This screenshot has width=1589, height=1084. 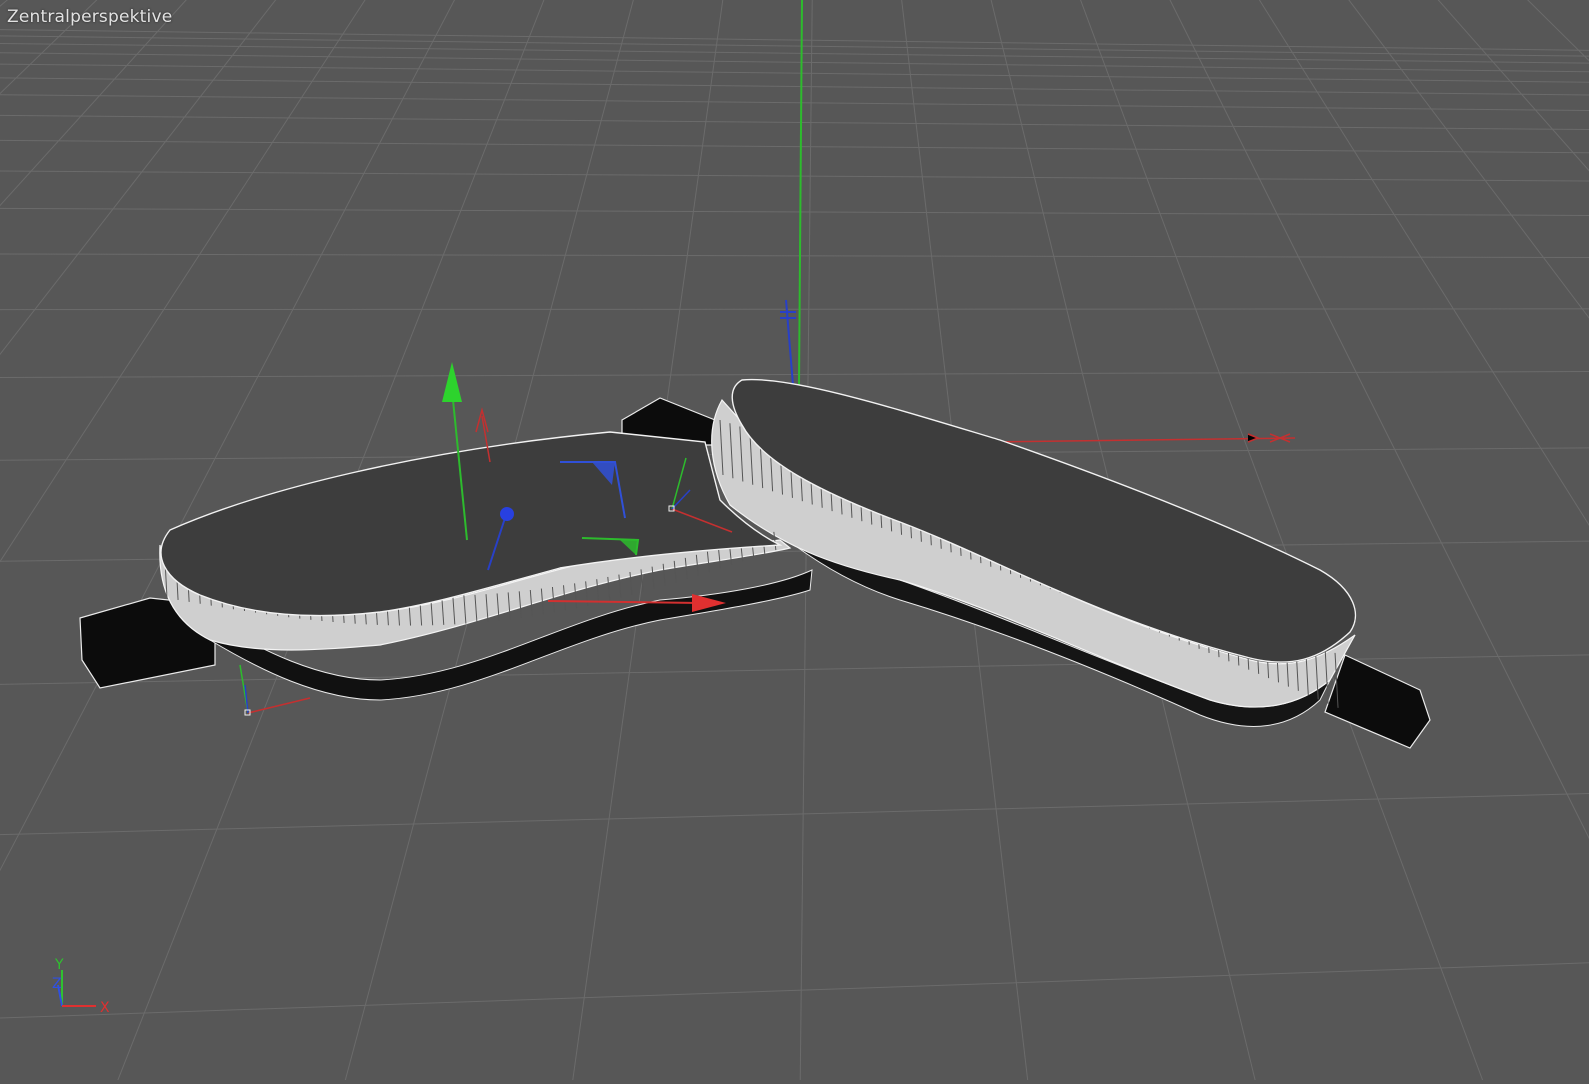 What do you see at coordinates (57, 984) in the screenshot?
I see `axis-indicator-z-label: Z` at bounding box center [57, 984].